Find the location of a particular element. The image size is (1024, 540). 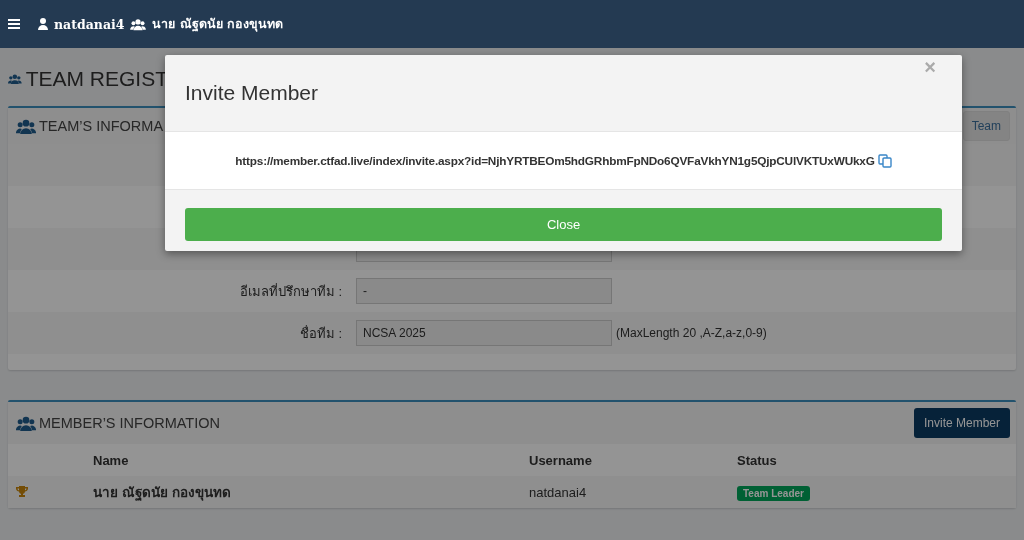

input-field: NCSA 2025 is located at coordinates (484, 333).